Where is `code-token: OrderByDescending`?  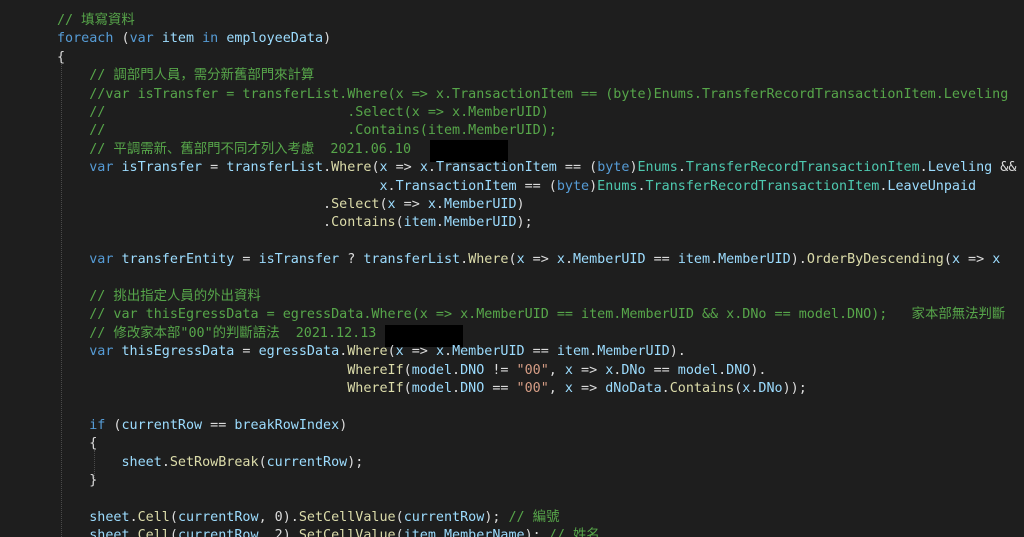
code-token: OrderByDescending is located at coordinates (875, 260).